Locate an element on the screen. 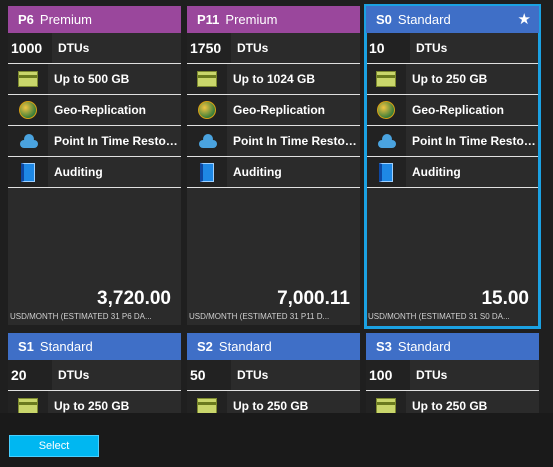 The height and width of the screenshot is (467, 553). dtu-row: 20 DTUs is located at coordinates (94, 375).